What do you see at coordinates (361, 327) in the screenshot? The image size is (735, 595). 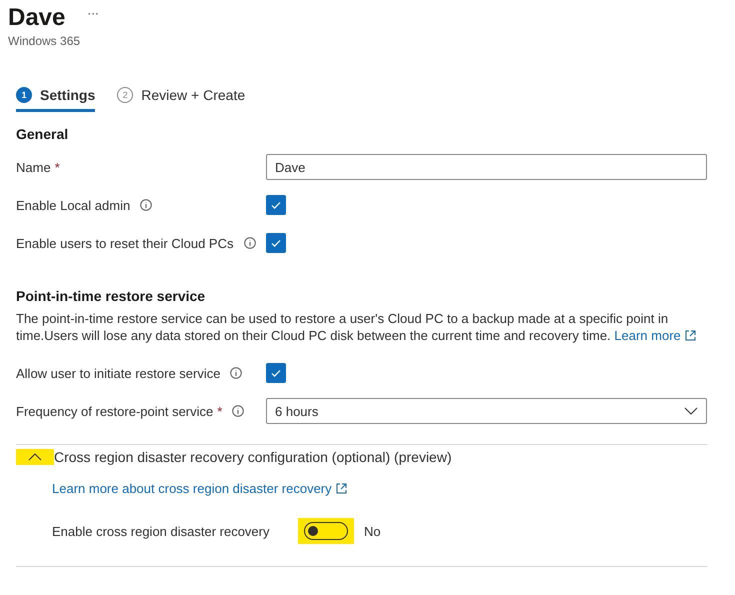 I see `description-text: The point-in-time restore service can be used to restore a user's Cloud PC to a backup made at a specific point in time.Users will lose any data stored on their Cloud PC disk between the current time and recovery time. Learn more` at bounding box center [361, 327].